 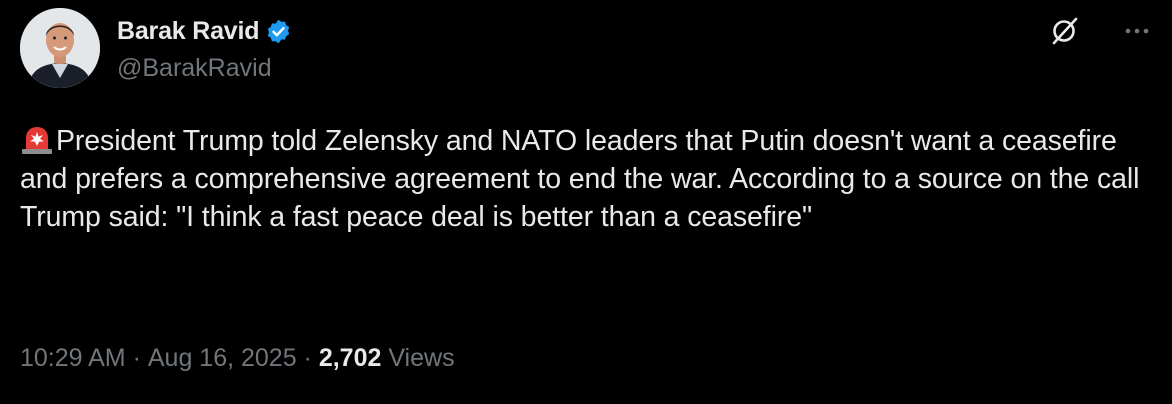 What do you see at coordinates (37, 139) in the screenshot?
I see `police-siren-emoji` at bounding box center [37, 139].